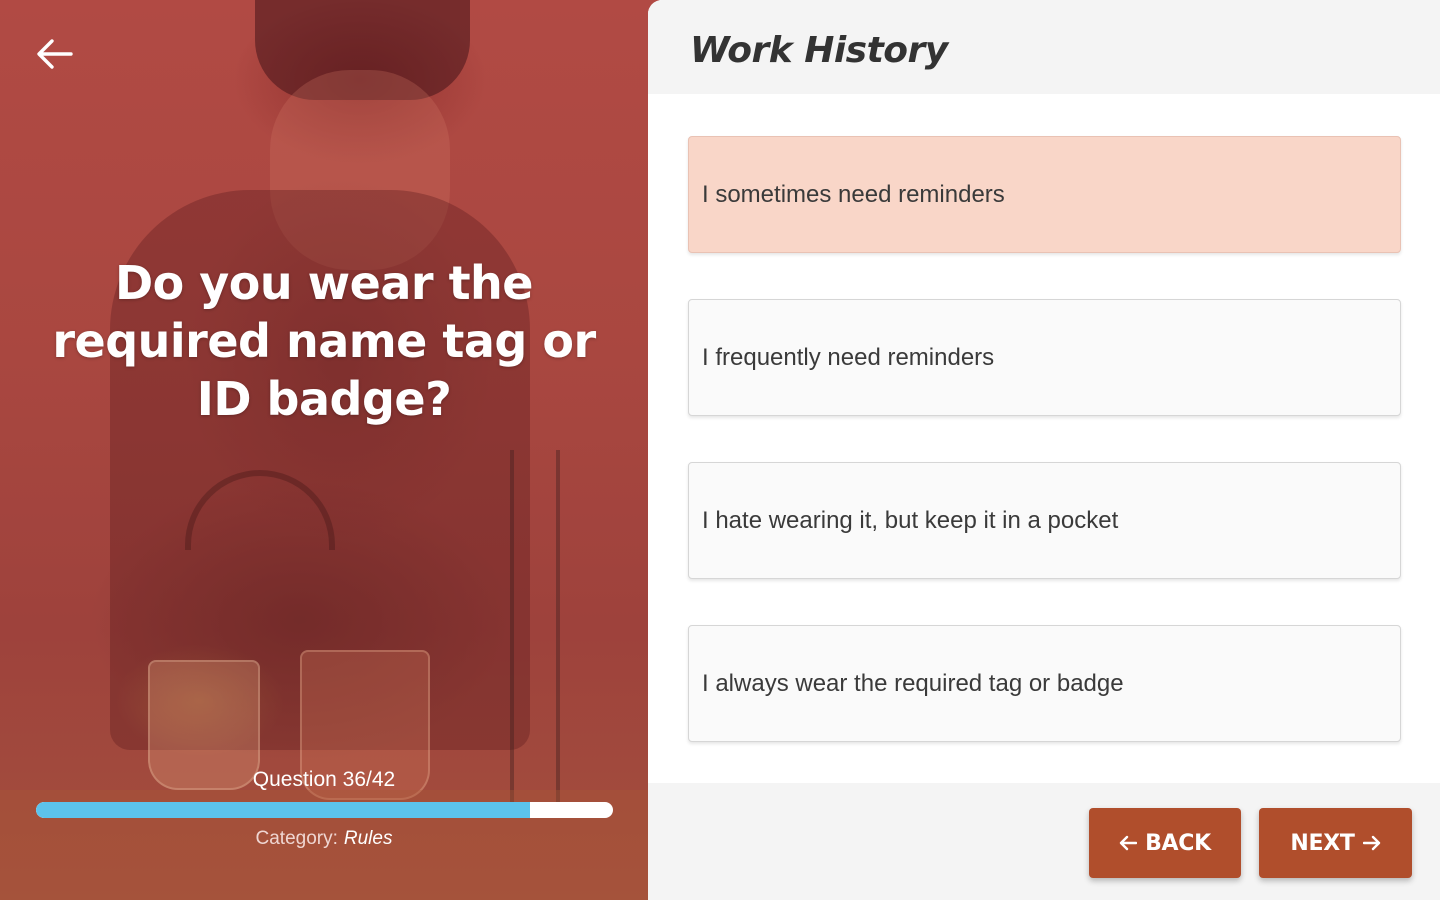 The width and height of the screenshot is (1440, 900). Describe the element at coordinates (324, 779) in the screenshot. I see `question-counter: Question 36/42` at that location.